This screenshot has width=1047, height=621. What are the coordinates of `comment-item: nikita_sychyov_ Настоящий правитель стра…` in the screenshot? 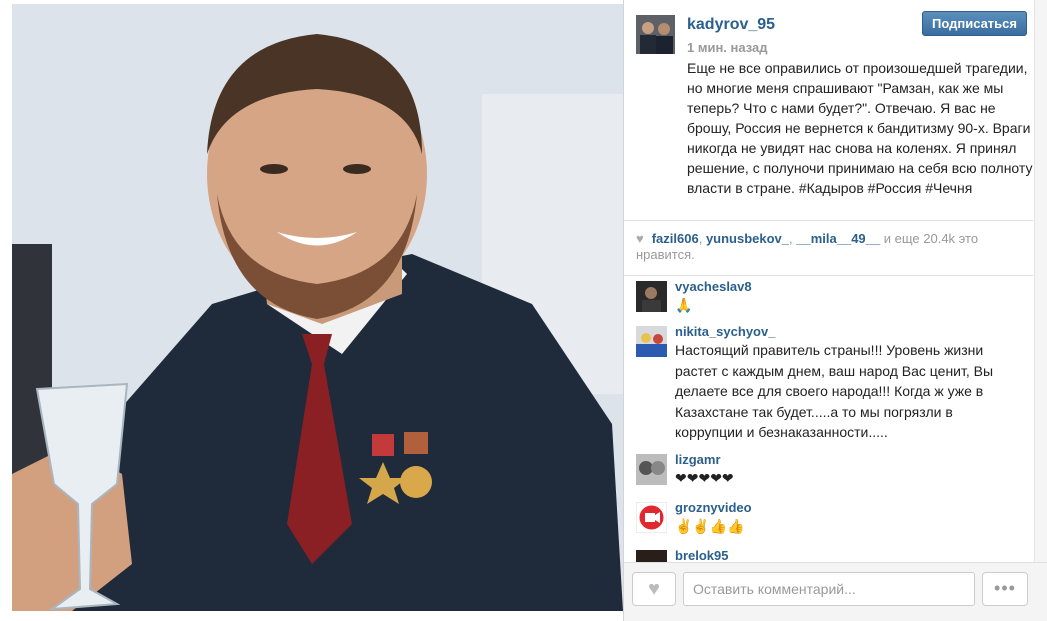 It's located at (833, 384).